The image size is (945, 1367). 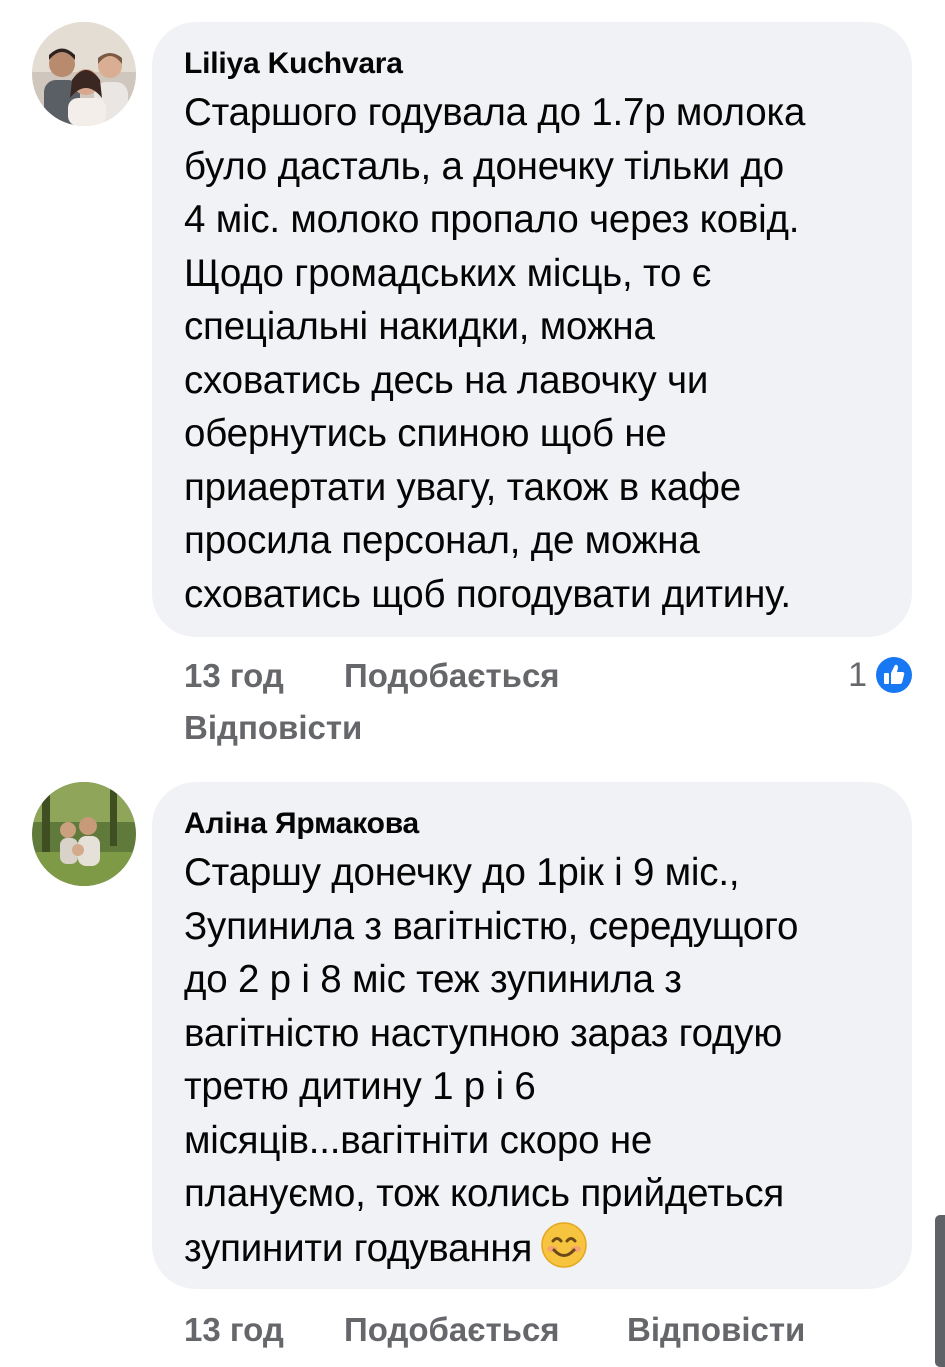 I want to click on smiling-face-emoji-icon, so click(x=564, y=1244).